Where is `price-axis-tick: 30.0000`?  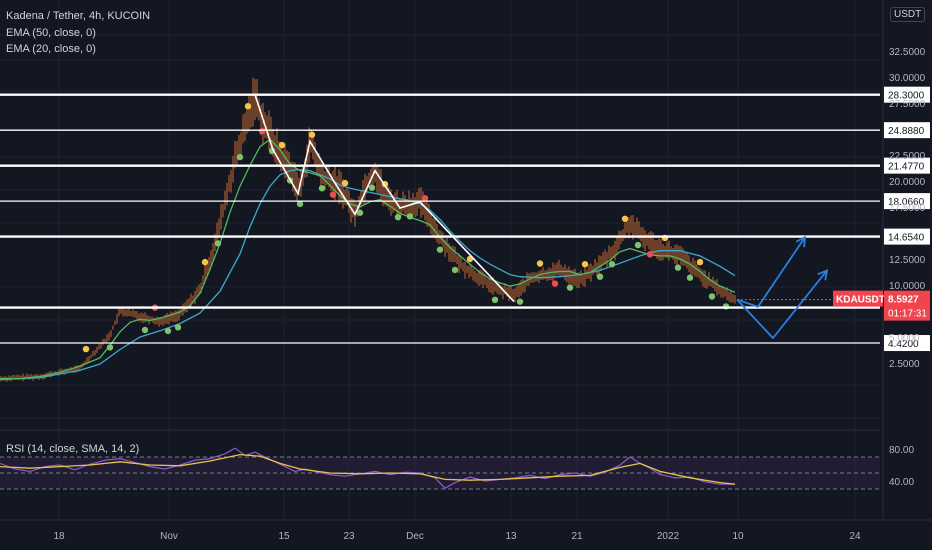
price-axis-tick: 30.0000 is located at coordinates (907, 78).